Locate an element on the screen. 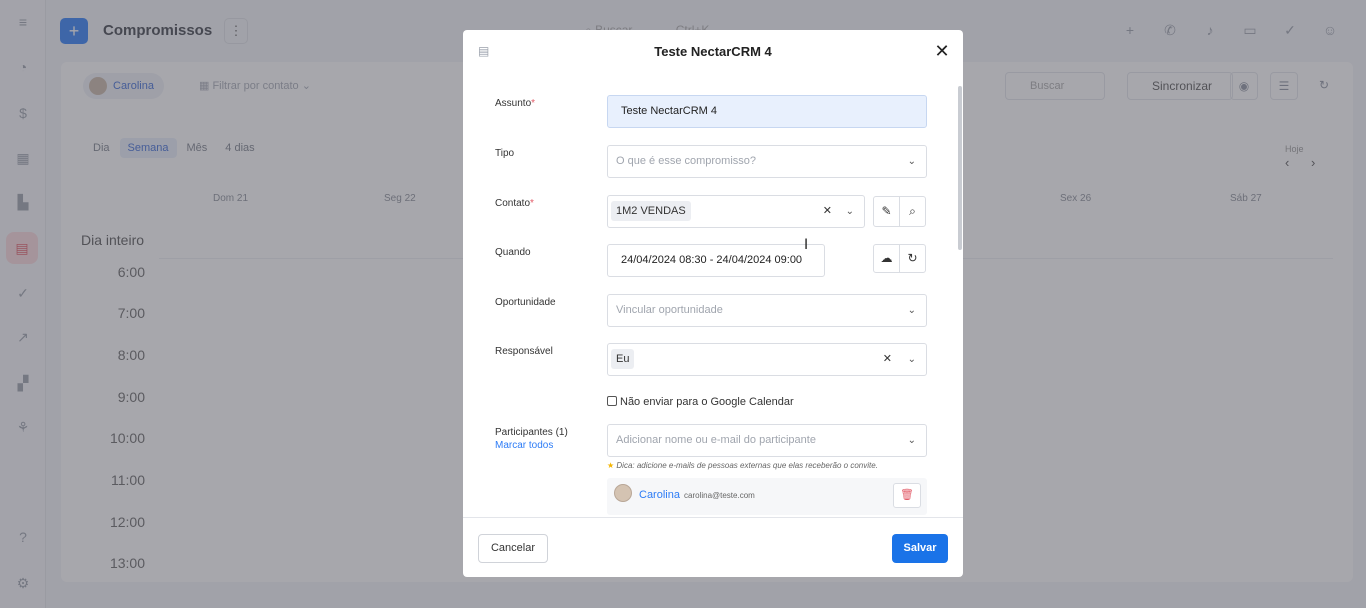 The height and width of the screenshot is (608, 1366). google-calendar-checkbox is located at coordinates (612, 401).